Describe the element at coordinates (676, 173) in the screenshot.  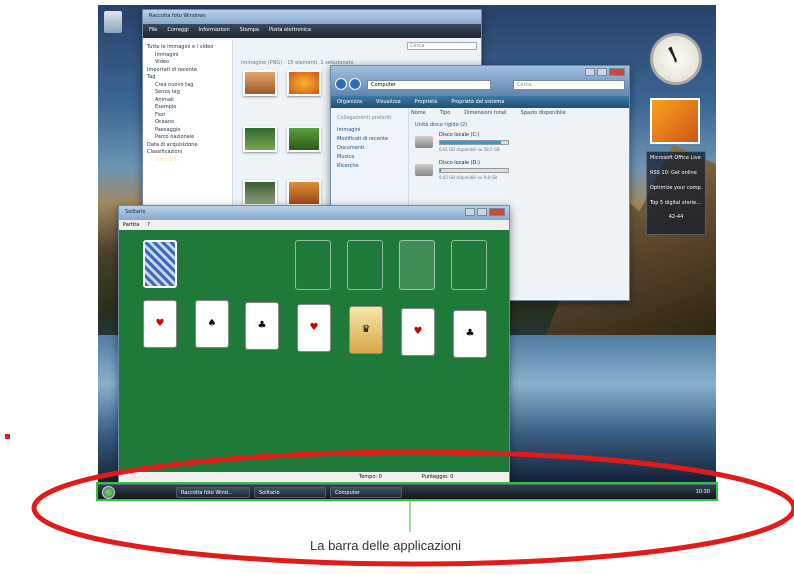
I see `feed-item: RSS 10: Get online` at that location.